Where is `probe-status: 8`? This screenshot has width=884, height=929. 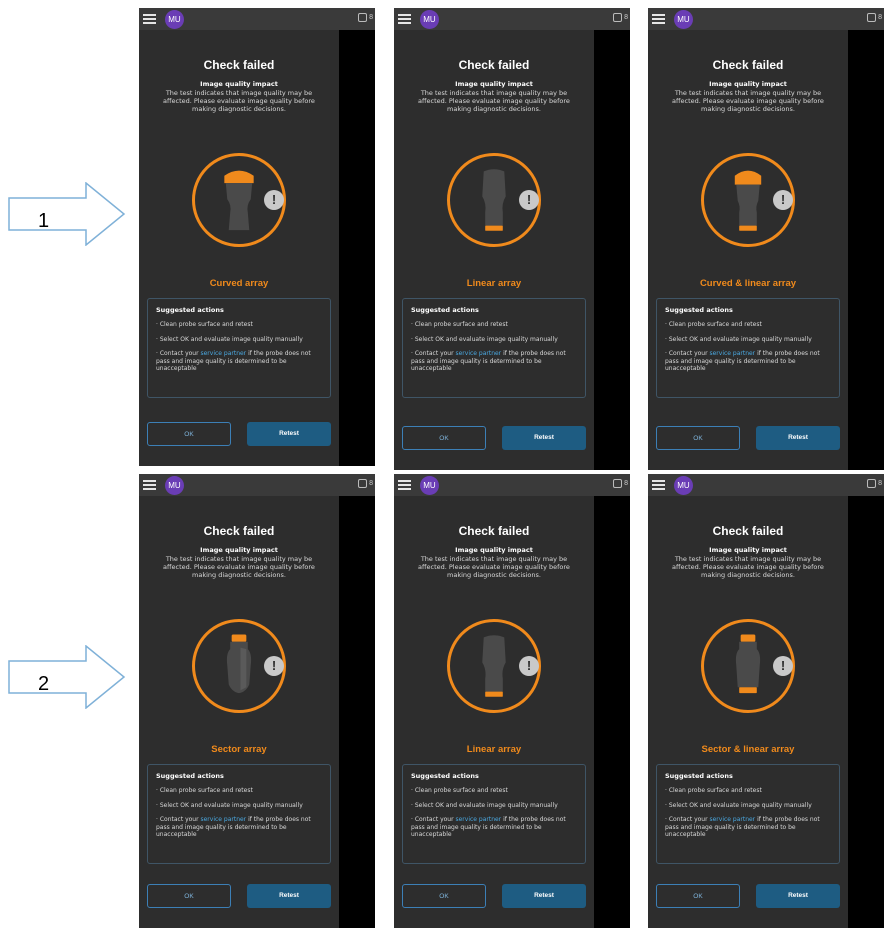 probe-status: 8 is located at coordinates (365, 484).